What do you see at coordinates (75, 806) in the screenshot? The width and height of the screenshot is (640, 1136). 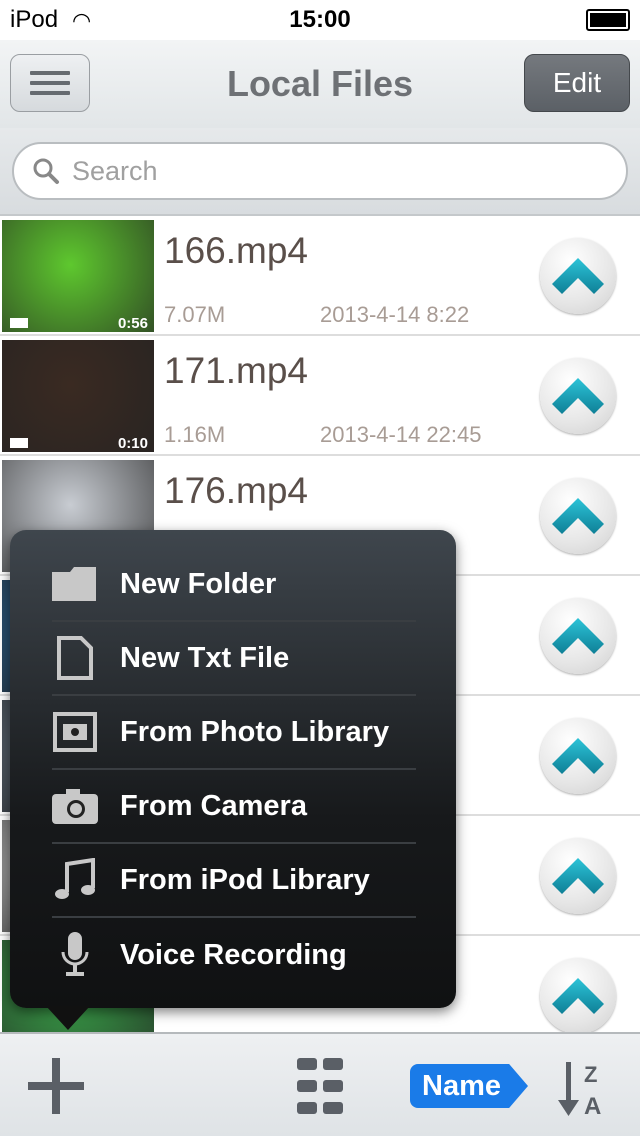 I see `camera-icon` at bounding box center [75, 806].